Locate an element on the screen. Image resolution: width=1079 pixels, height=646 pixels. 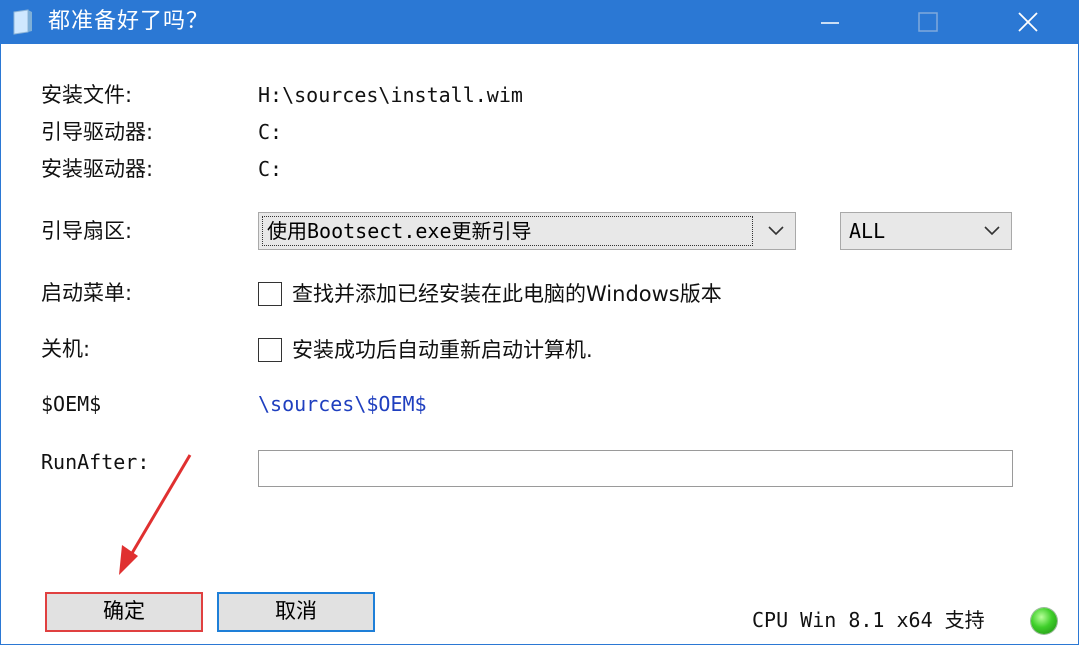
auto-restart-checkbox-label: 安装成功后自动重新启动计算机. is located at coordinates (442, 350).